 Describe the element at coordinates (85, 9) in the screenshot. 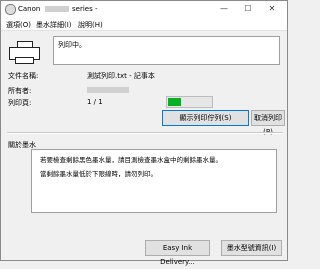

I see `window-title-suffix: series -` at that location.